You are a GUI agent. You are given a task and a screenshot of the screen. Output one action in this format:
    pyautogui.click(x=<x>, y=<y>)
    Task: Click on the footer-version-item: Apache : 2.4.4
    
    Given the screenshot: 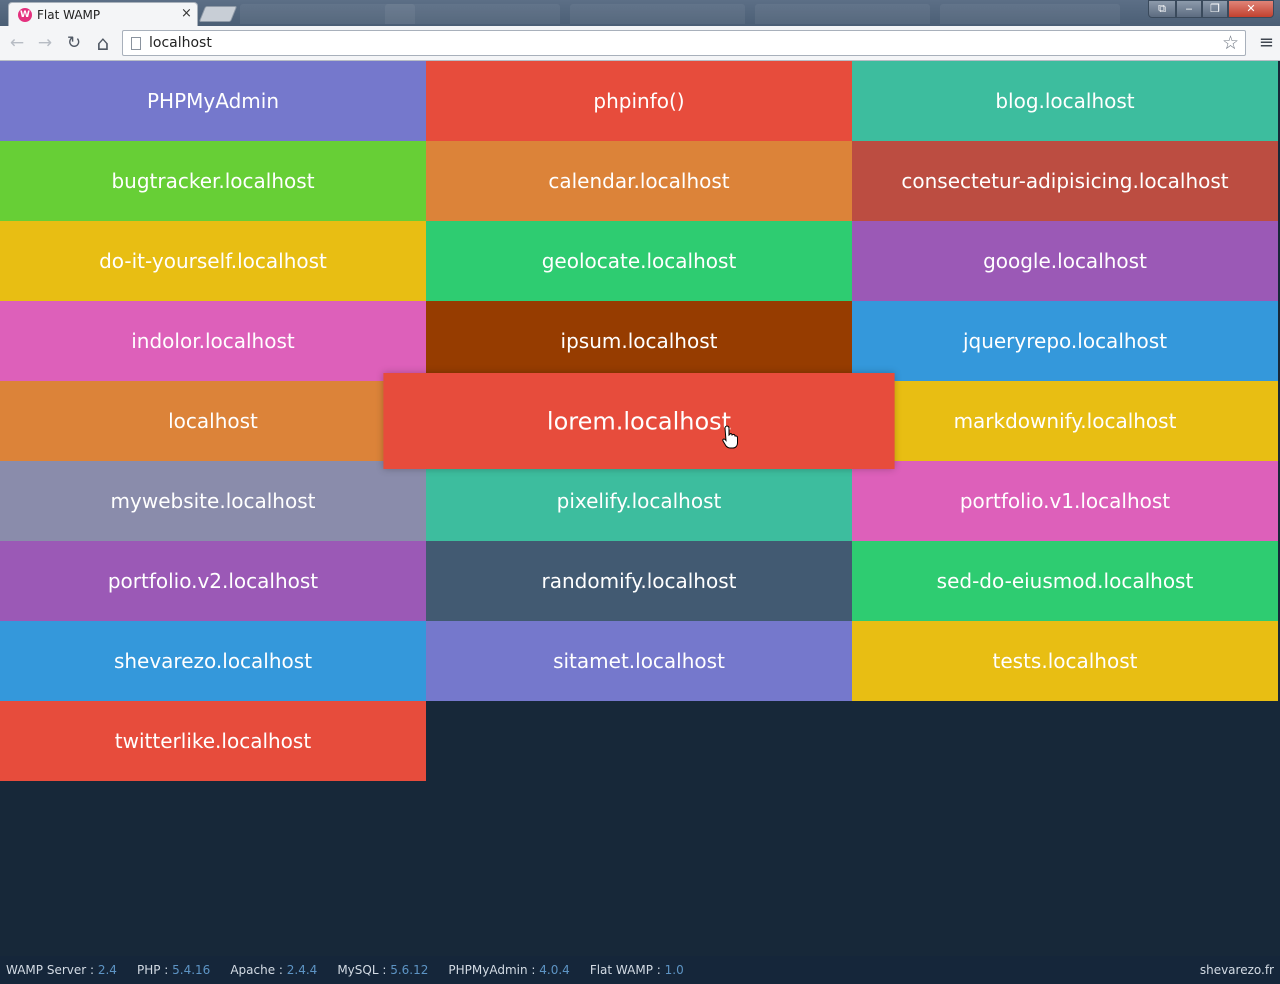 What is the action you would take?
    pyautogui.click(x=273, y=970)
    